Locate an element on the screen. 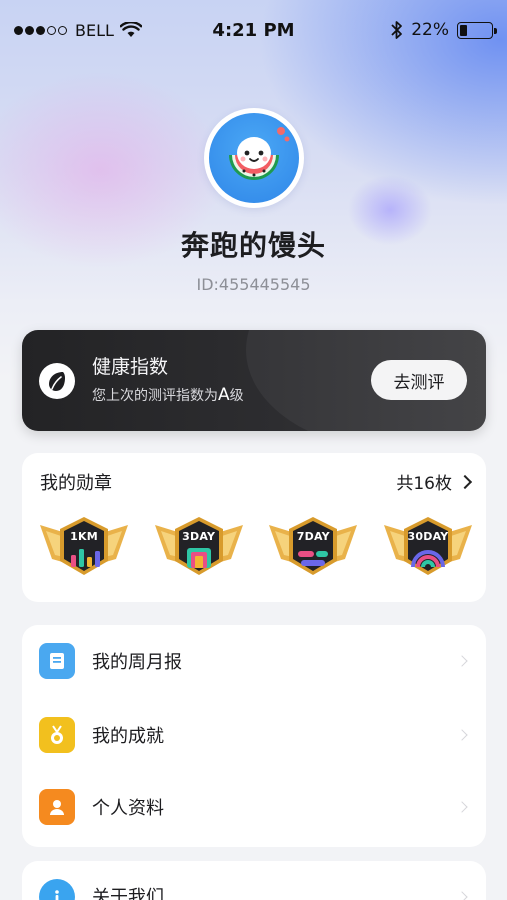  medal-list: 1KM 3DAY 7DAY 30DAY is located at coordinates (256, 548).